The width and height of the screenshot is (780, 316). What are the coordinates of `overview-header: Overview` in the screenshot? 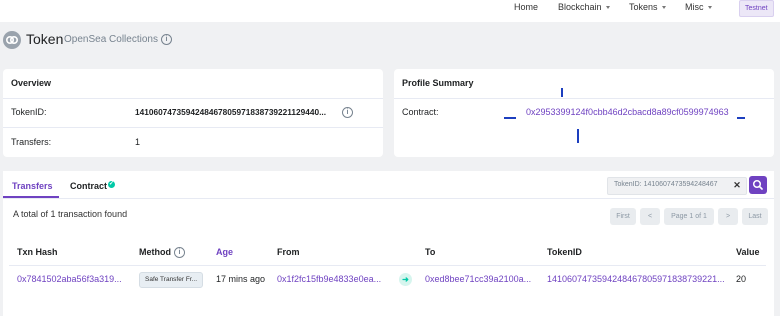 It's located at (193, 84).